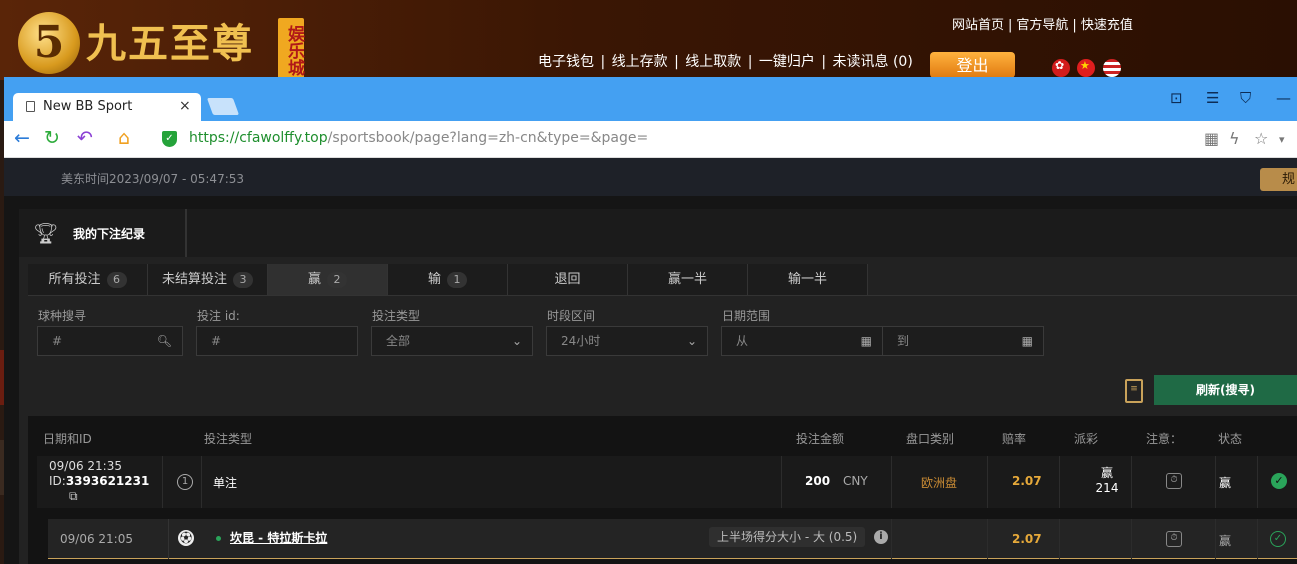 This screenshot has height=564, width=1297. I want to click on bet-type-select: 全部 ⌄, so click(452, 341).